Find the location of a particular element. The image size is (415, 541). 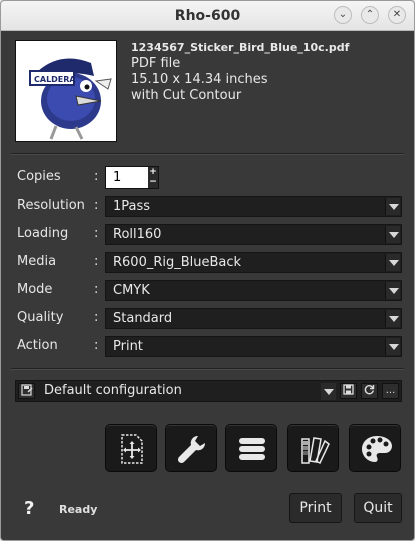

media-select: R600_Rig_BlueBack is located at coordinates (253, 262).